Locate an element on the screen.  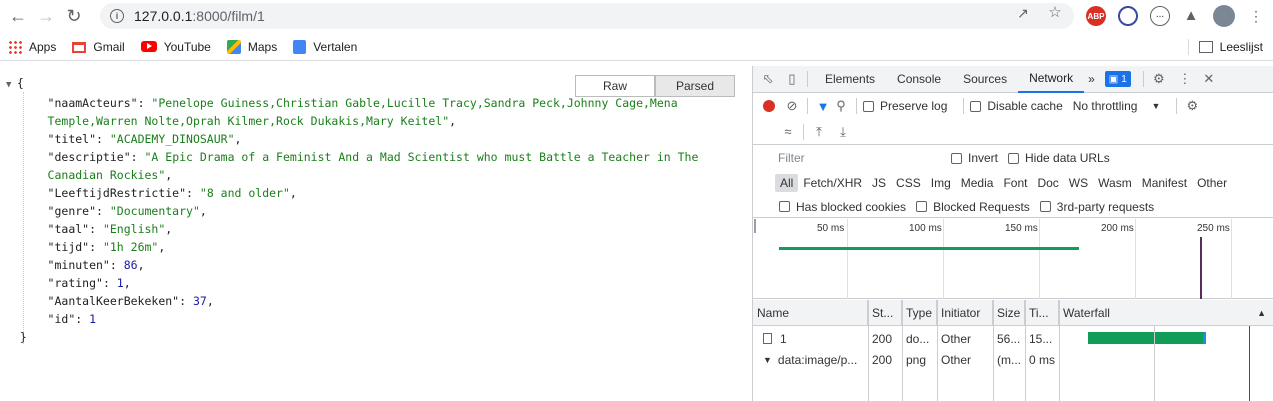
type-filter-other: Other is located at coordinates (1212, 183).